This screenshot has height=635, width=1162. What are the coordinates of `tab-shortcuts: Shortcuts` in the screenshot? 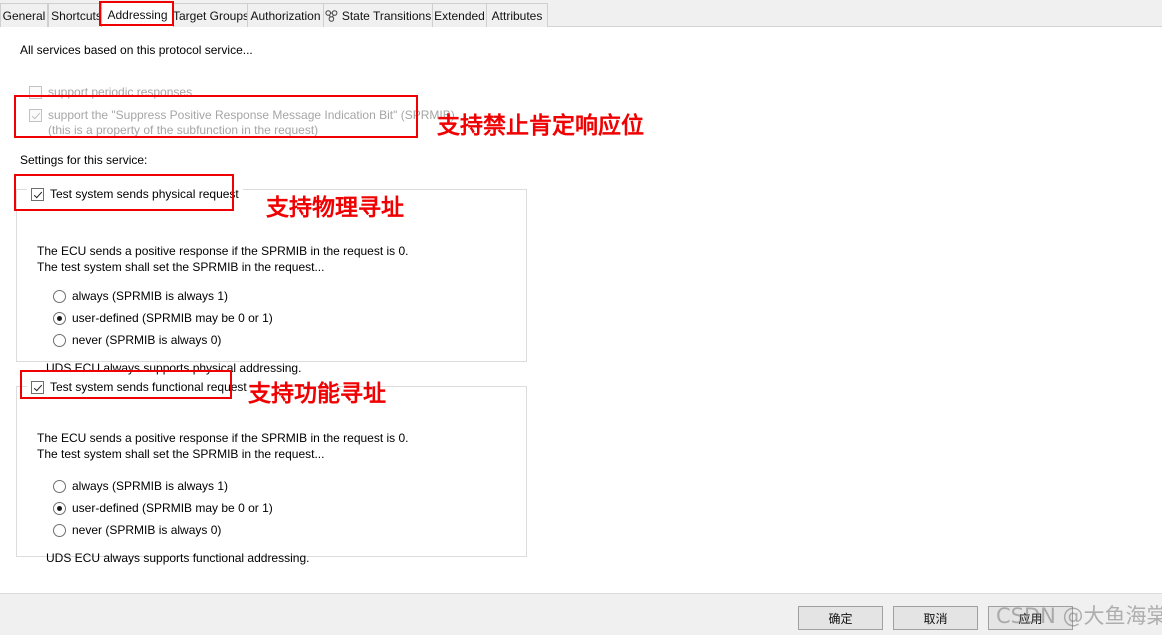 It's located at (76, 15).